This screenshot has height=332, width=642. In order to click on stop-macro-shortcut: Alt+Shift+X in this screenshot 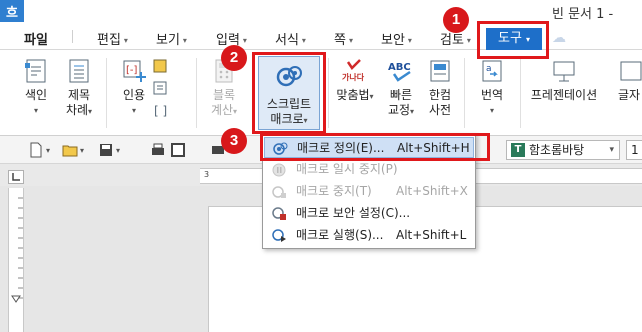, I will do `click(432, 191)`.